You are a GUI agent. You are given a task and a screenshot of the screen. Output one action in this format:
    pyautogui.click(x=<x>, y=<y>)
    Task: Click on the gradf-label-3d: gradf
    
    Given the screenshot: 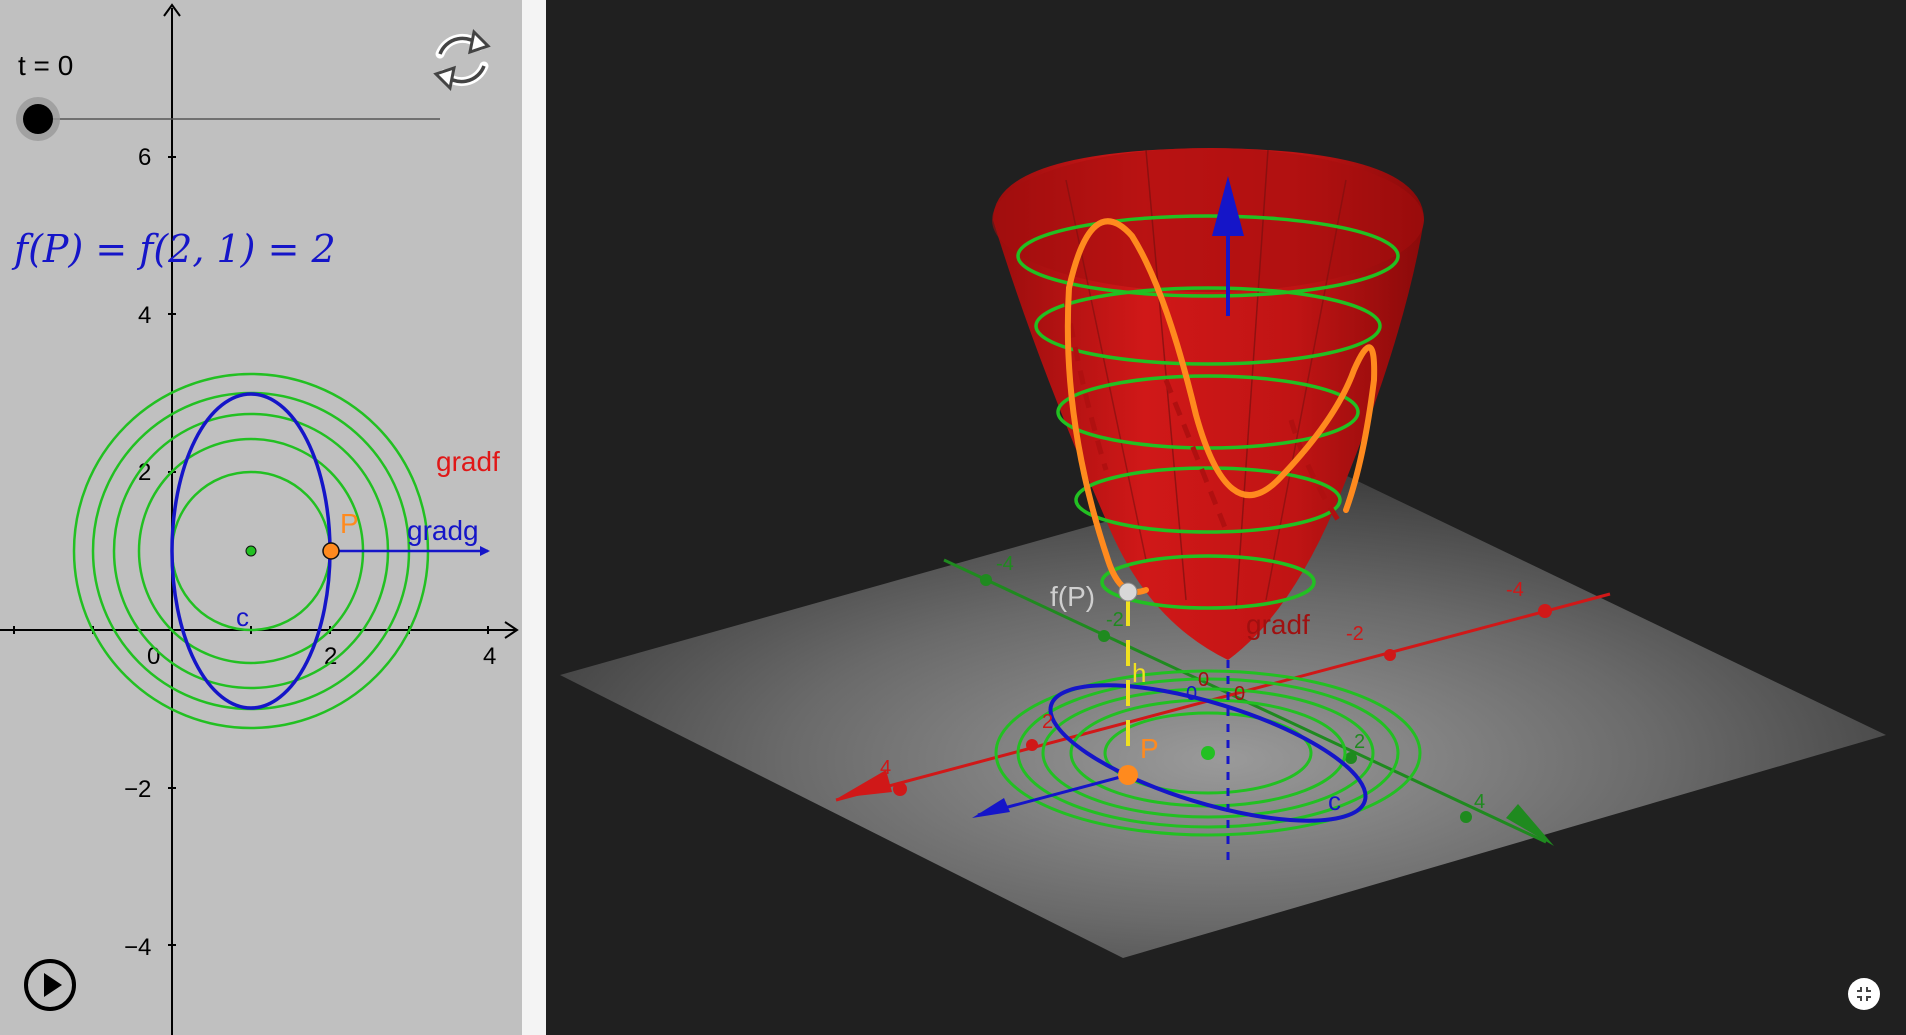 What is the action you would take?
    pyautogui.click(x=1278, y=624)
    